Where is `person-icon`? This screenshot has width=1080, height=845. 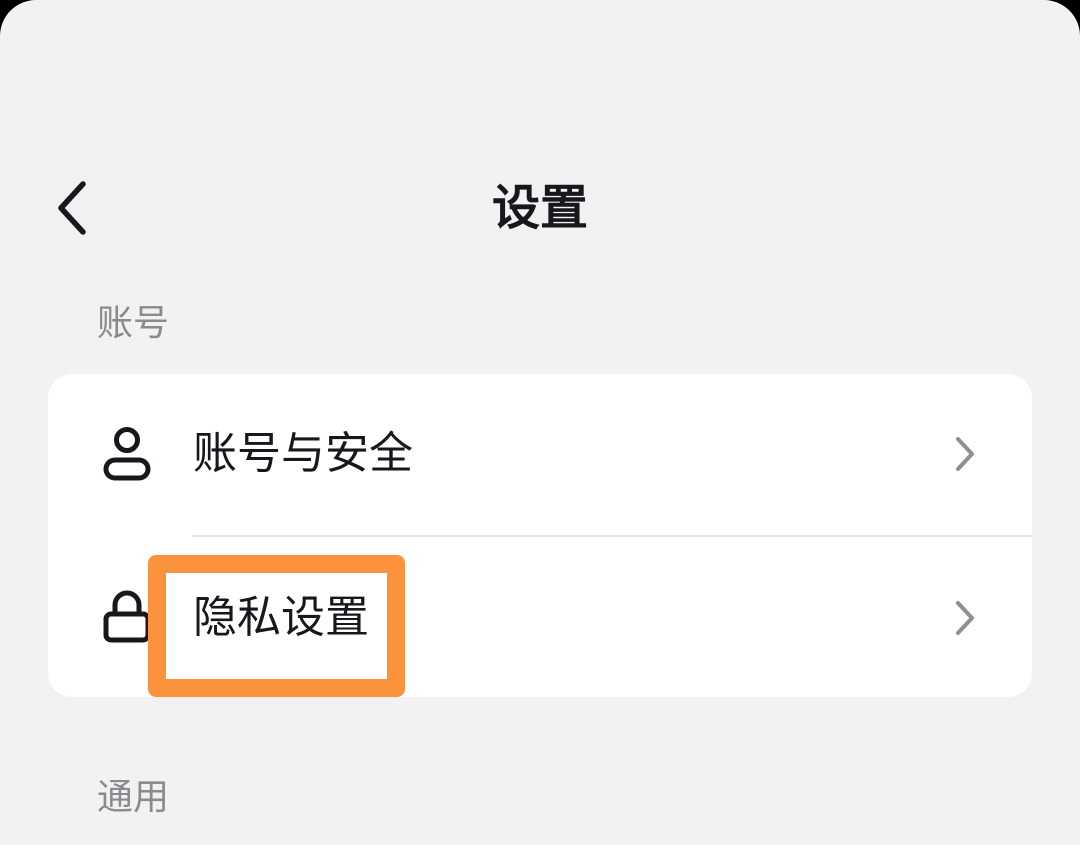 person-icon is located at coordinates (127, 454).